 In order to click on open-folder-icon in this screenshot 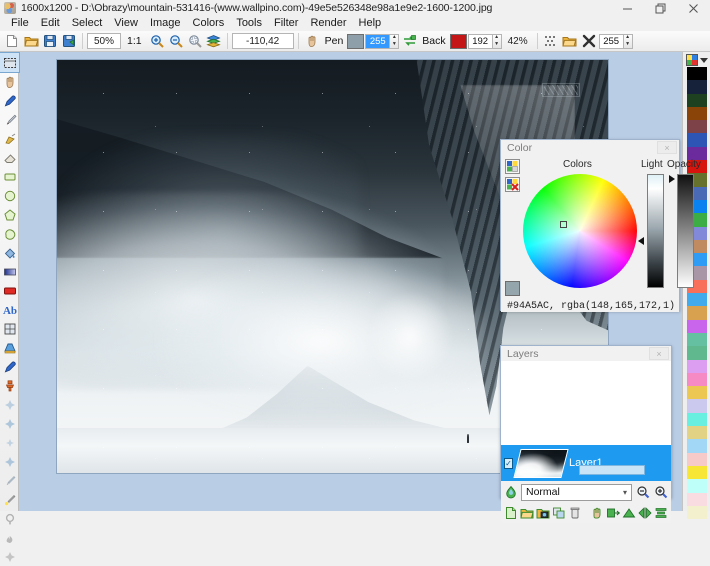, I will do `click(31, 41)`.